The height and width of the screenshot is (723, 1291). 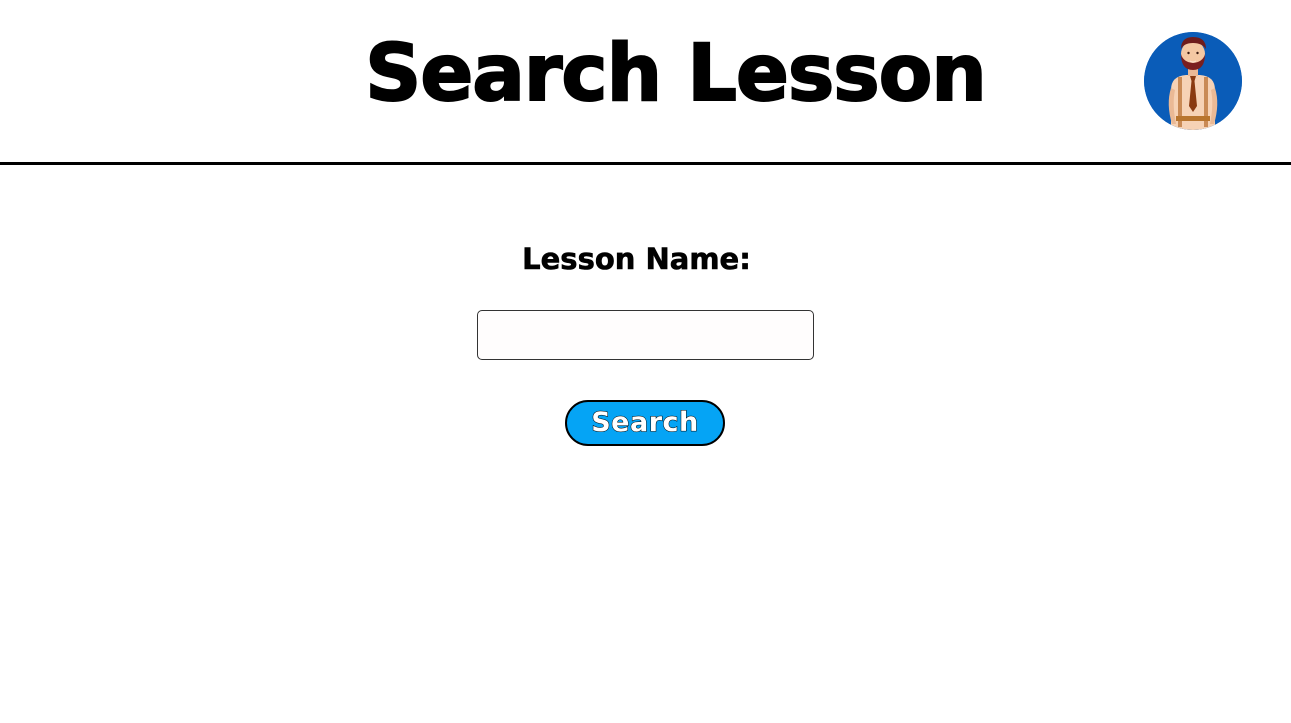 I want to click on user-avatar-icon, so click(x=1193, y=81).